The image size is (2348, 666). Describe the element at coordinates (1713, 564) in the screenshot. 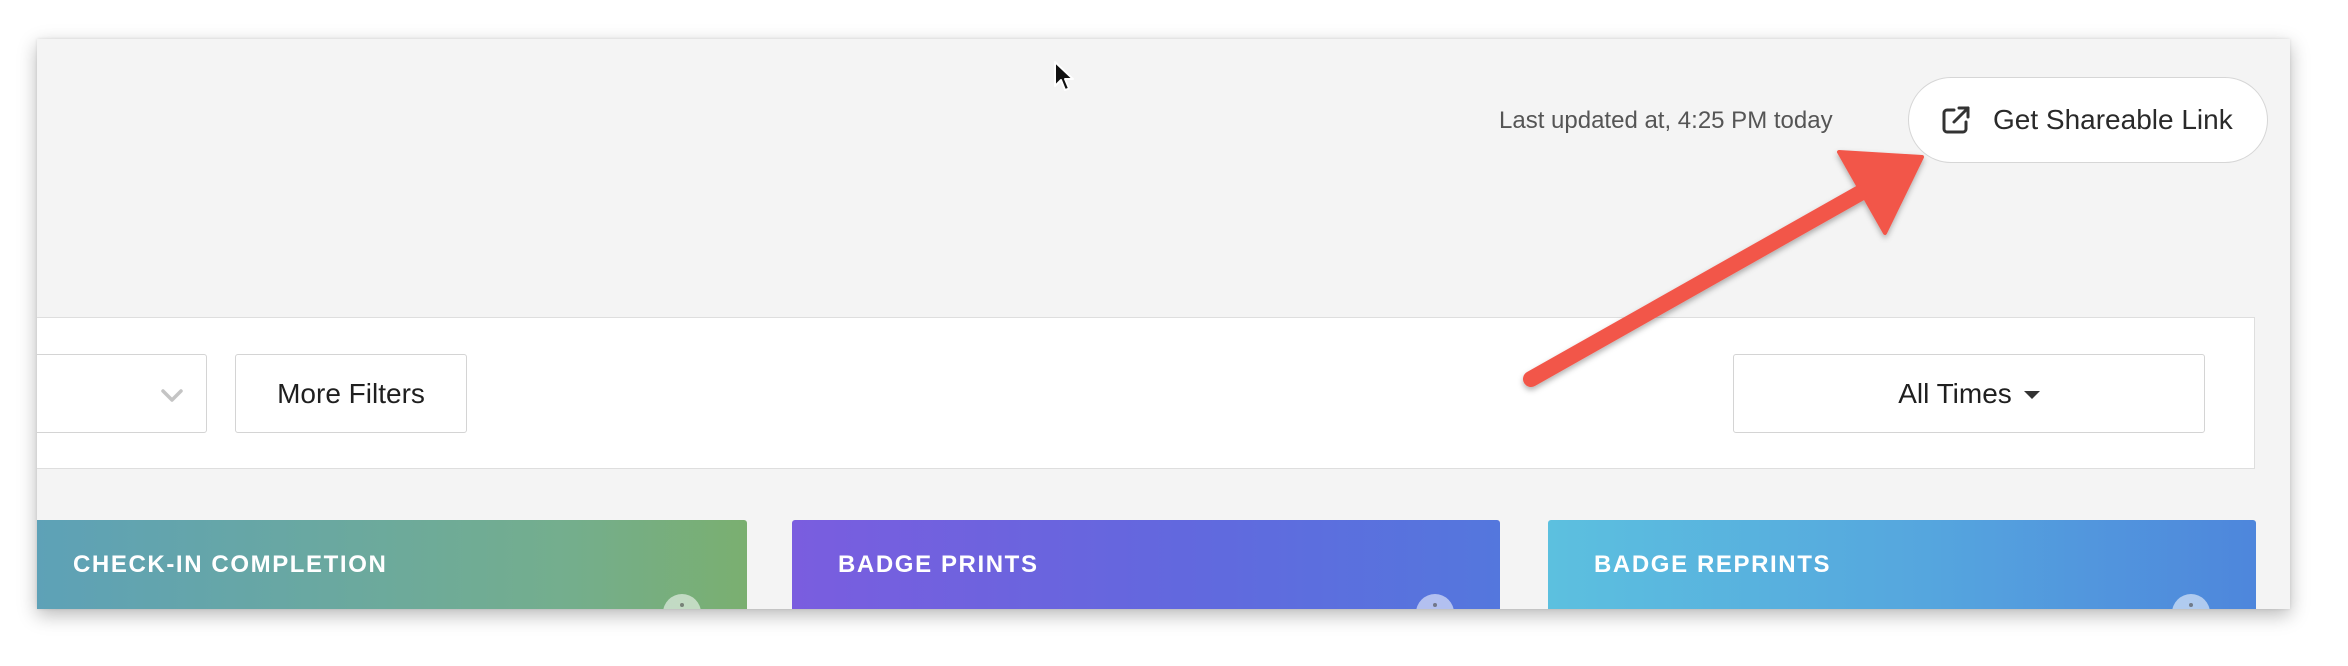

I see `card-title: BADGE REPRINTS` at that location.